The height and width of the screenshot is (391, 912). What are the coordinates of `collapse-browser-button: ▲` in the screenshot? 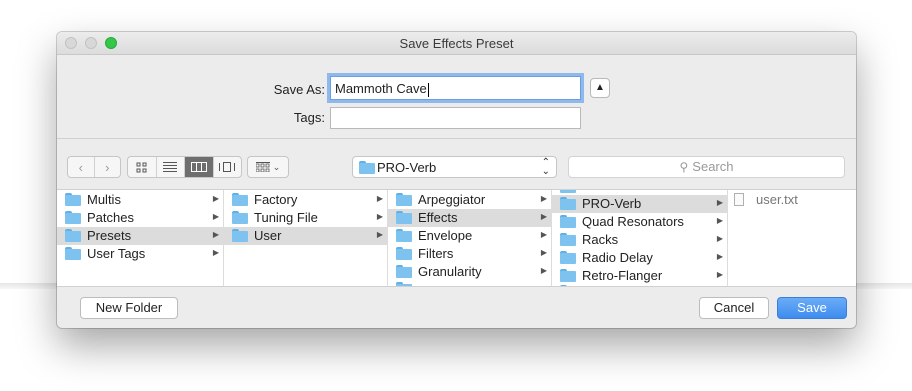 It's located at (600, 88).